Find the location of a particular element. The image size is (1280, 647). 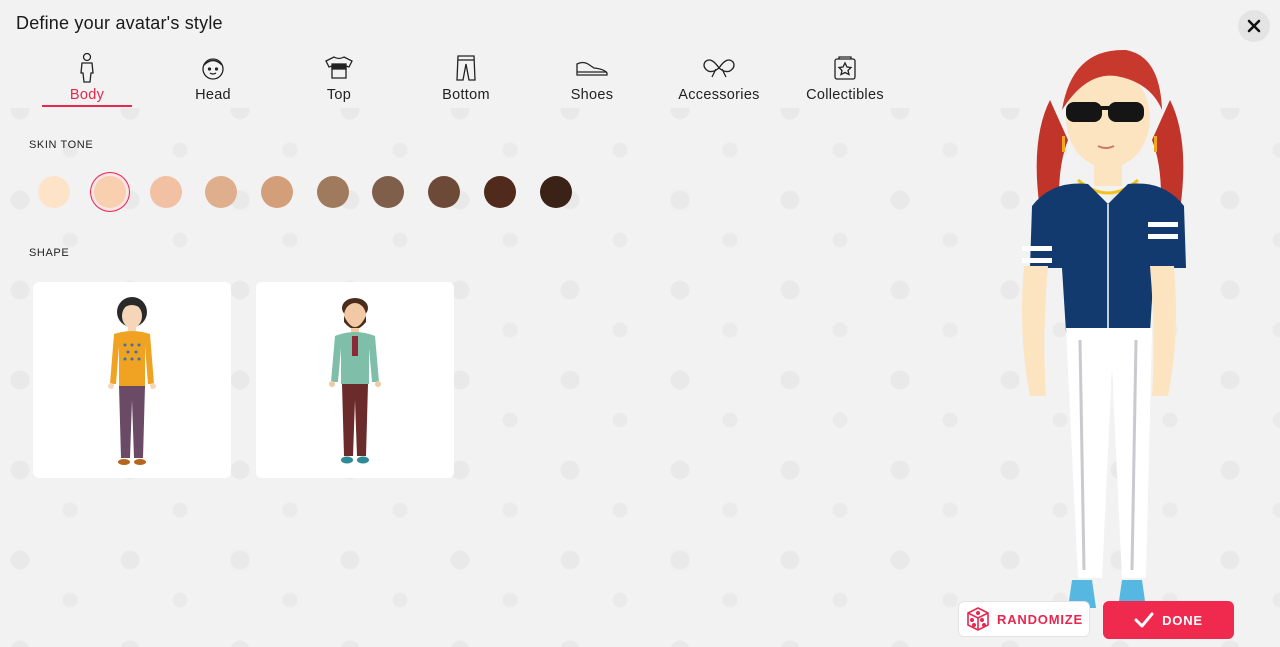

tab-bottom: Bottom is located at coordinates (466, 80).